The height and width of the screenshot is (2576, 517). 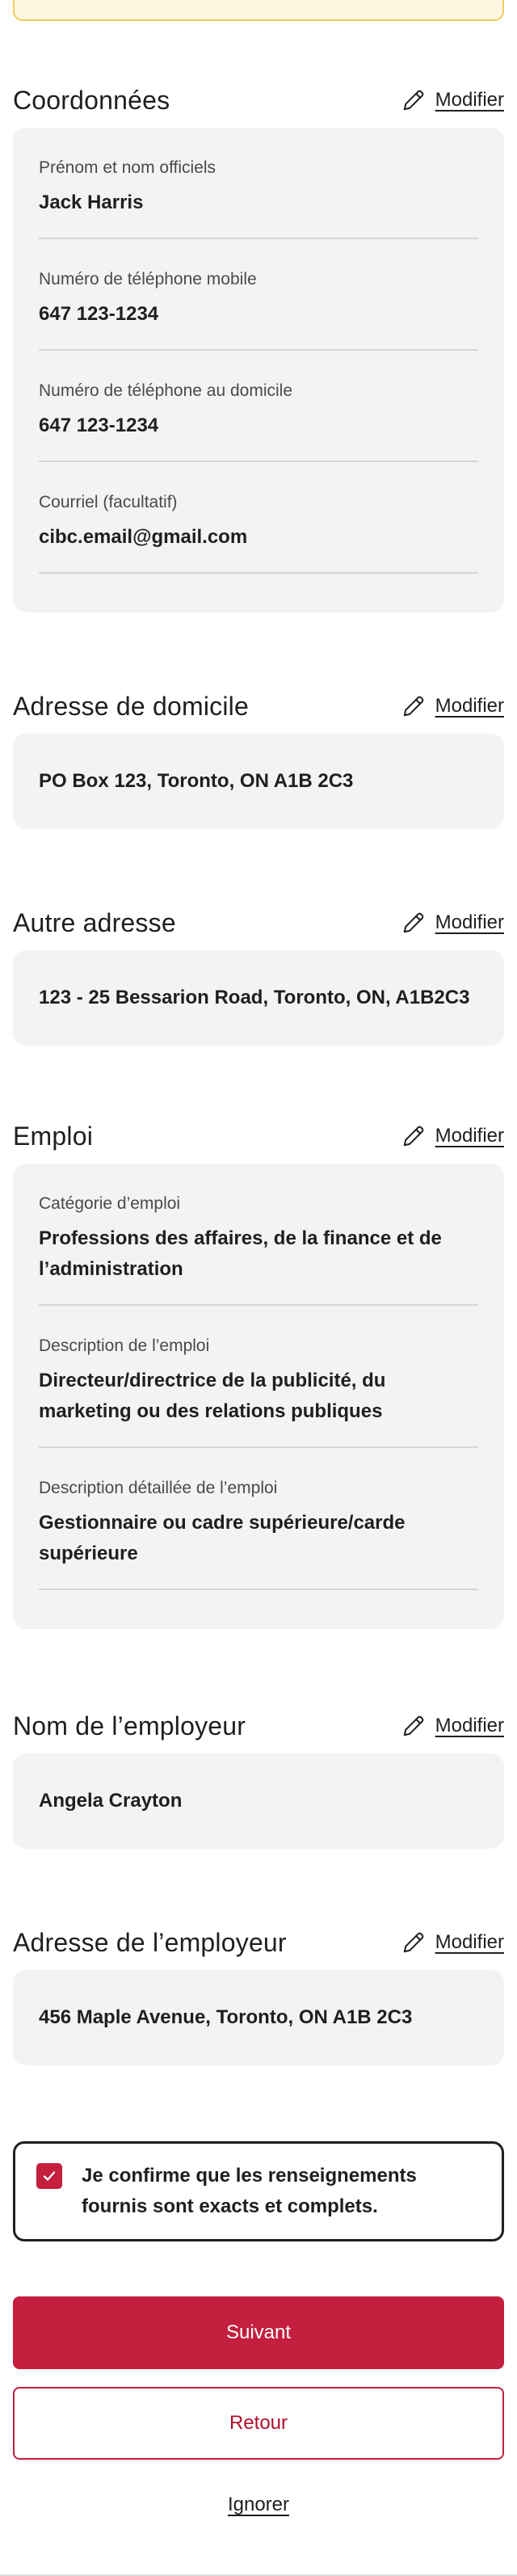 I want to click on section-title: Adresse de l’employeur, so click(x=150, y=1942).